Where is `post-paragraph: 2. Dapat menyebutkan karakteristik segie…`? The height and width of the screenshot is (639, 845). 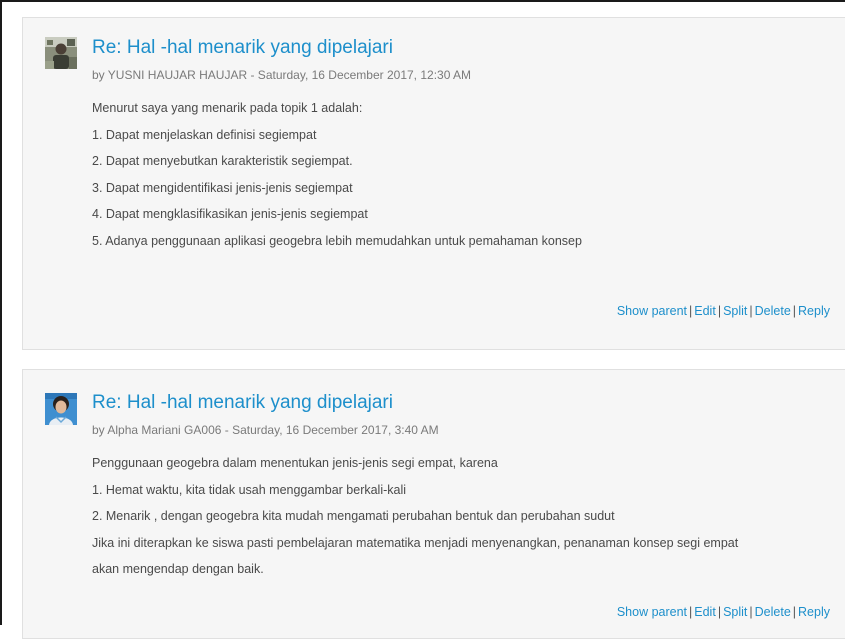 post-paragraph: 2. Dapat menyebutkan karakteristik segie… is located at coordinates (222, 161).